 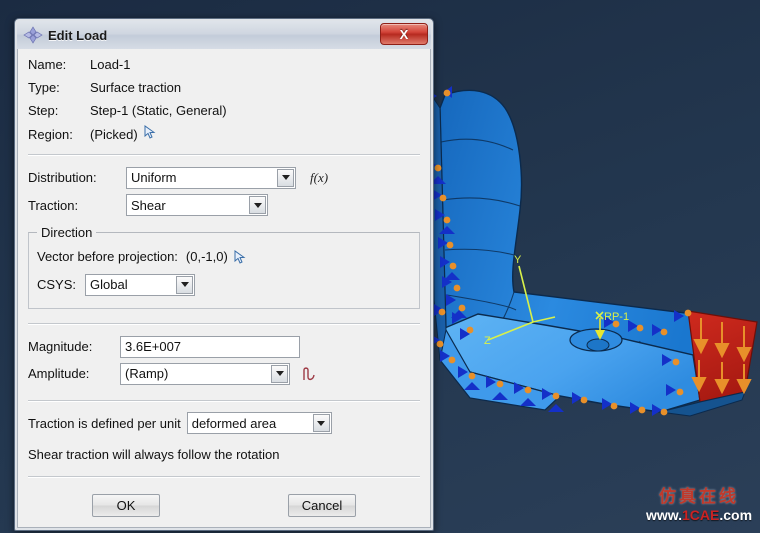 I want to click on region-label: Region:, so click(x=50, y=135).